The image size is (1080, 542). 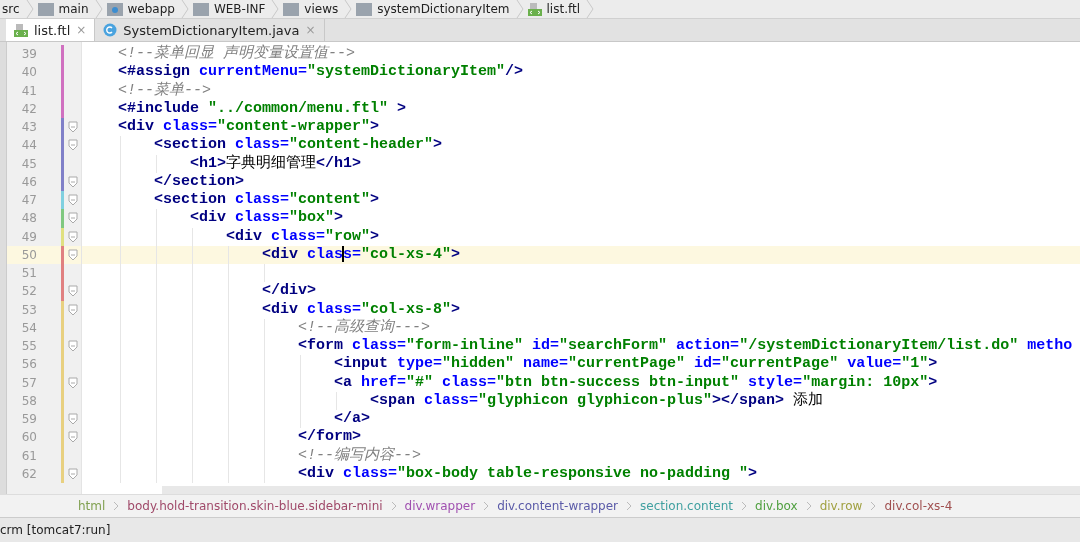 What do you see at coordinates (434, 9) in the screenshot?
I see `breadcrumb-item: systemDictionaryItem` at bounding box center [434, 9].